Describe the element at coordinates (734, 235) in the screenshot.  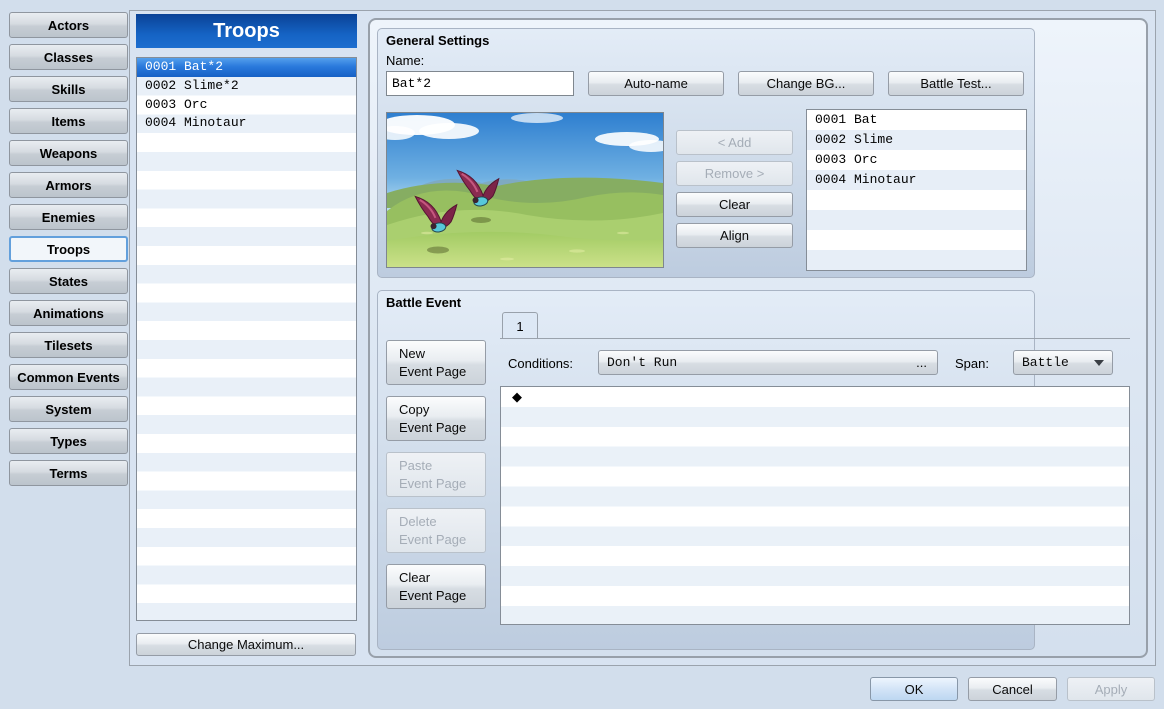
I see `align-members-button: Align` at that location.